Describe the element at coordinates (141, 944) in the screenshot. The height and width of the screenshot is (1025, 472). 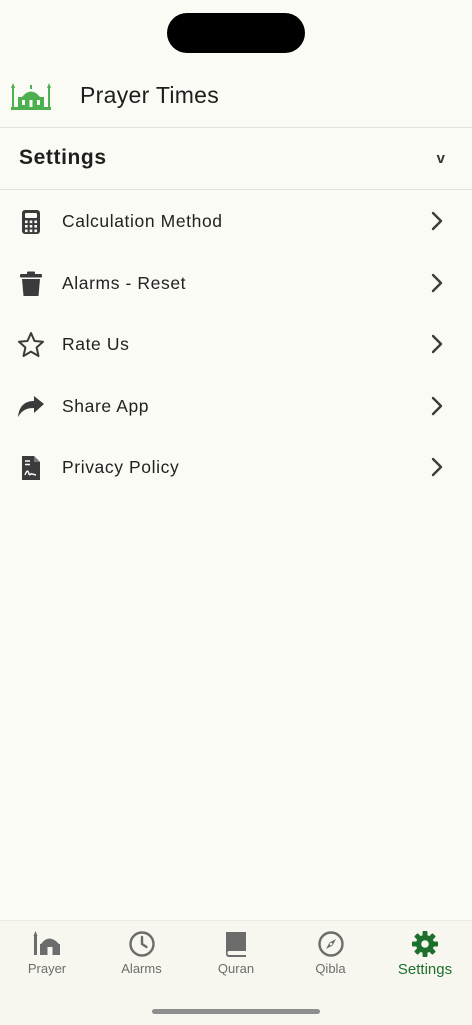
I see `clock-icon` at that location.